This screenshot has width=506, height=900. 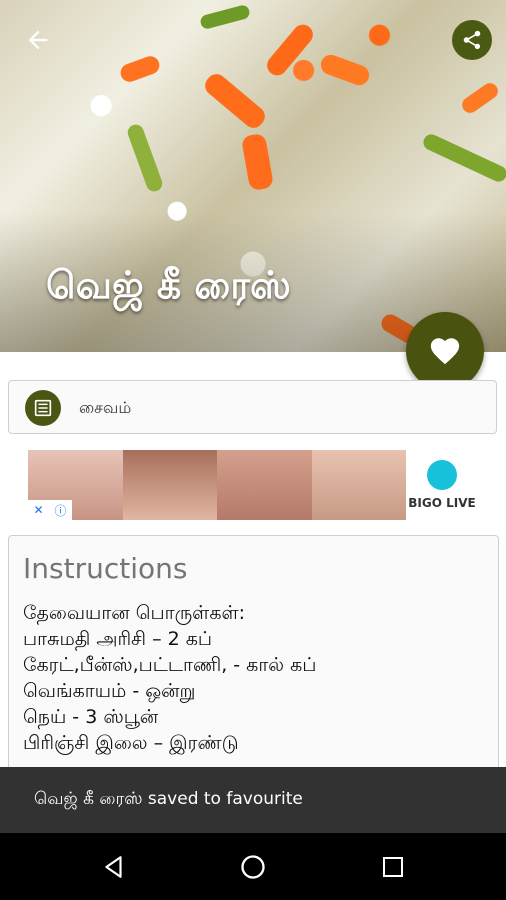 I want to click on ad-banner: BIGO LIVE, so click(x=253, y=485).